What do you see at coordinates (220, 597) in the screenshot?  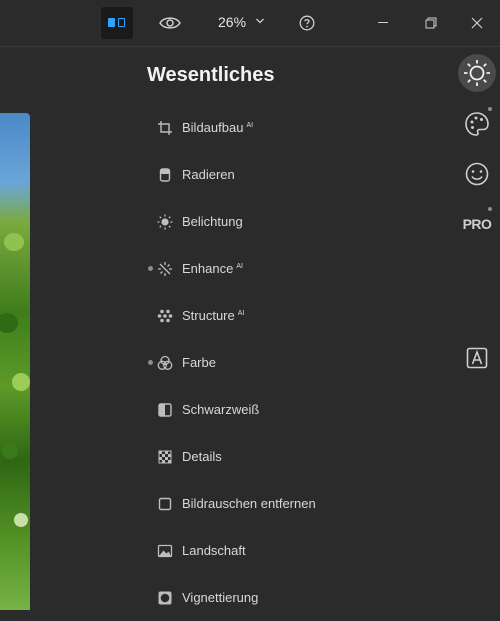 I see `tool-label: Vignettierung` at bounding box center [220, 597].